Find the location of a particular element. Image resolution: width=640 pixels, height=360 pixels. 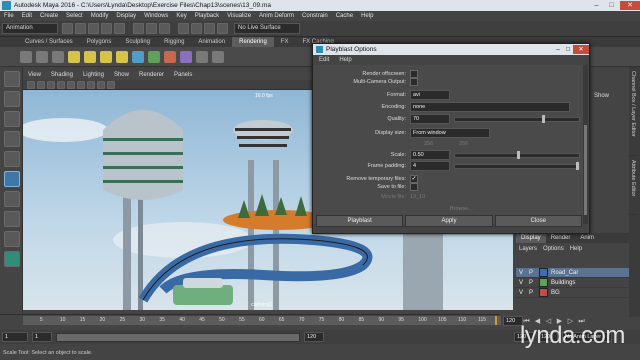

snap-point-icon is located at coordinates (209, 28).